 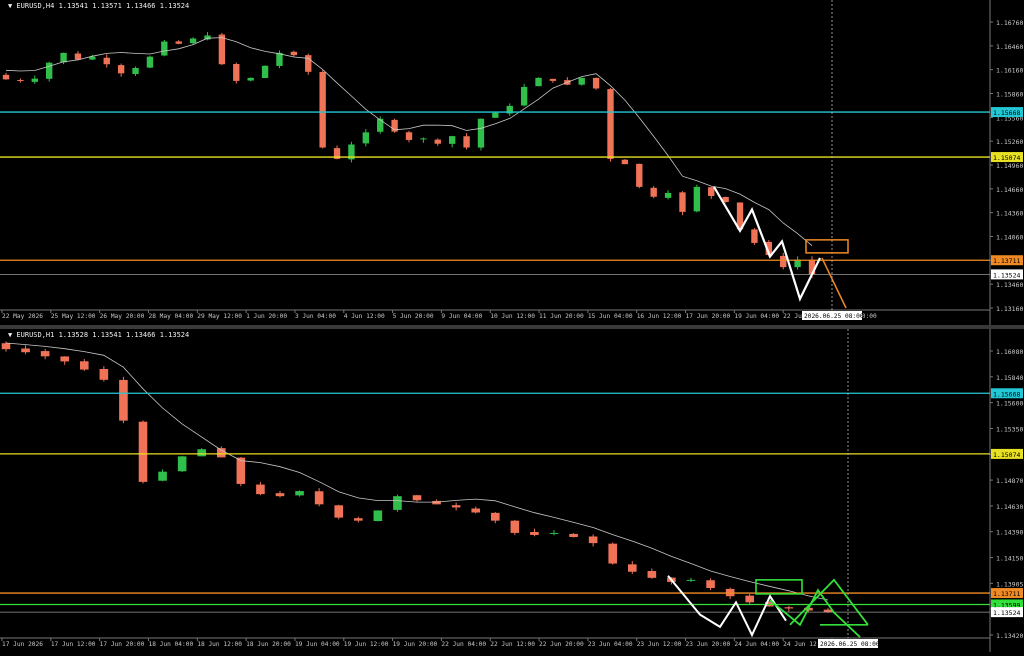 What do you see at coordinates (1009, 23) in the screenshot?
I see `y-tick-label: 1.16760` at bounding box center [1009, 23].